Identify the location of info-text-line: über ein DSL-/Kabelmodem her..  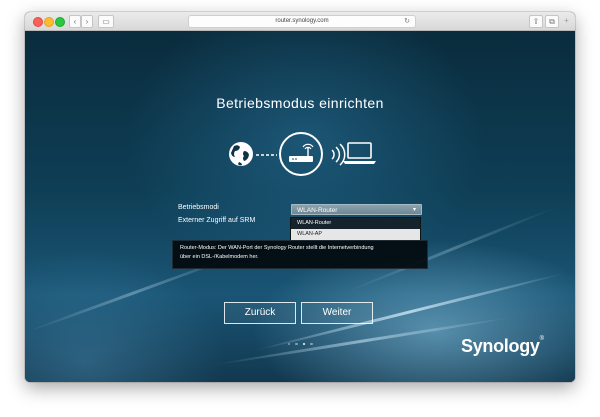
(219, 257).